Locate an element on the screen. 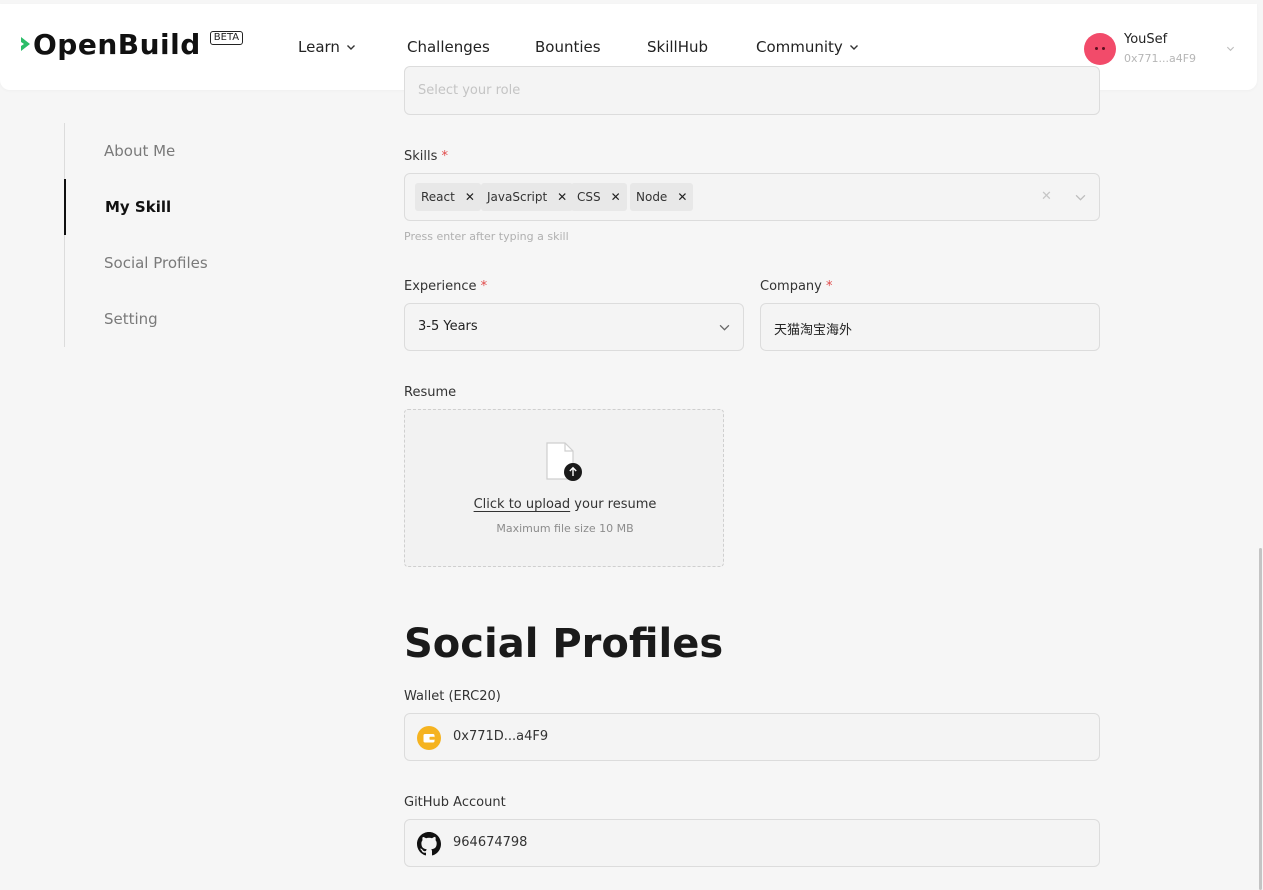 Image resolution: width=1263 pixels, height=890 pixels. avatar is located at coordinates (1100, 49).